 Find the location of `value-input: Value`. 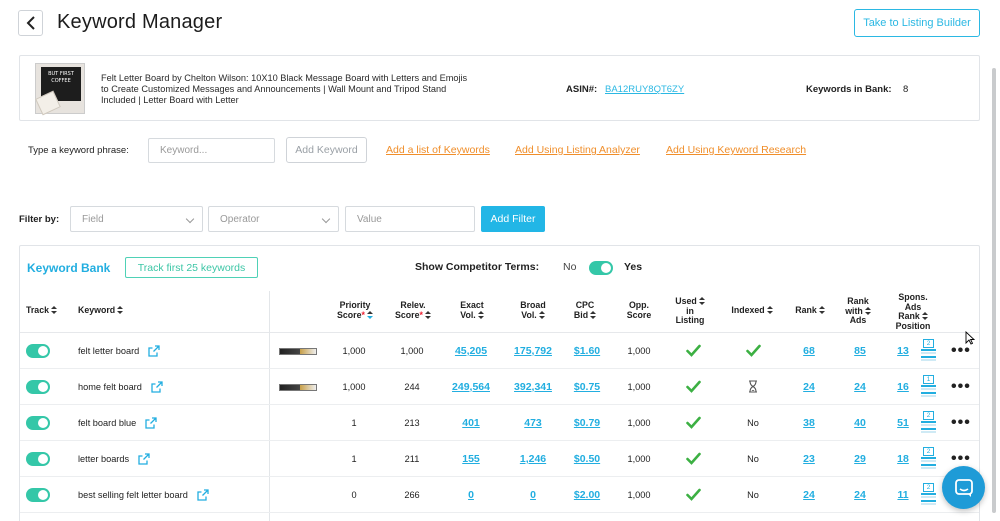

value-input: Value is located at coordinates (410, 219).